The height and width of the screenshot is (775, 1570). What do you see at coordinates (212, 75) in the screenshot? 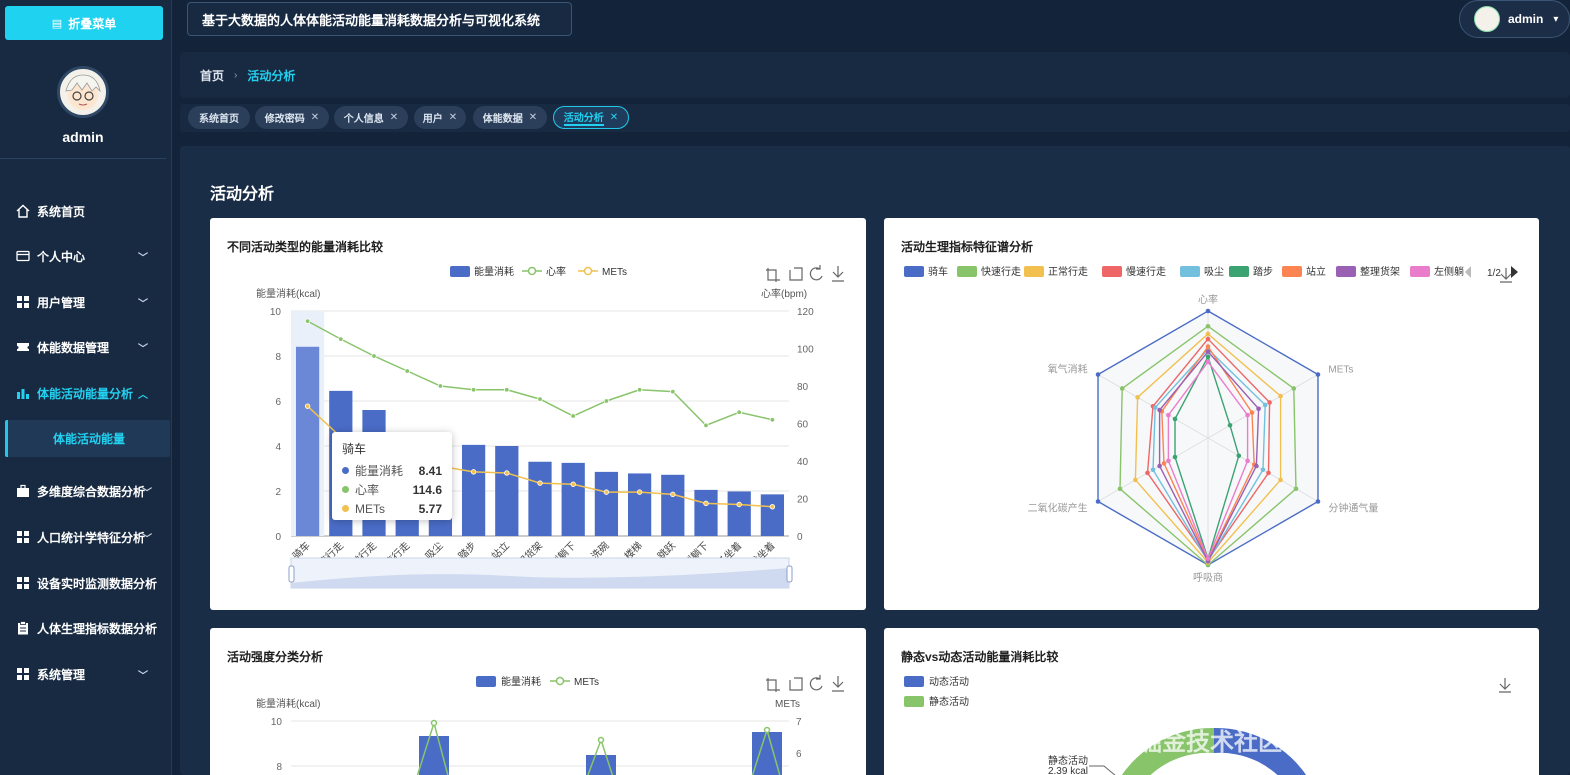
I see `breadcrumb-home: 首页` at bounding box center [212, 75].